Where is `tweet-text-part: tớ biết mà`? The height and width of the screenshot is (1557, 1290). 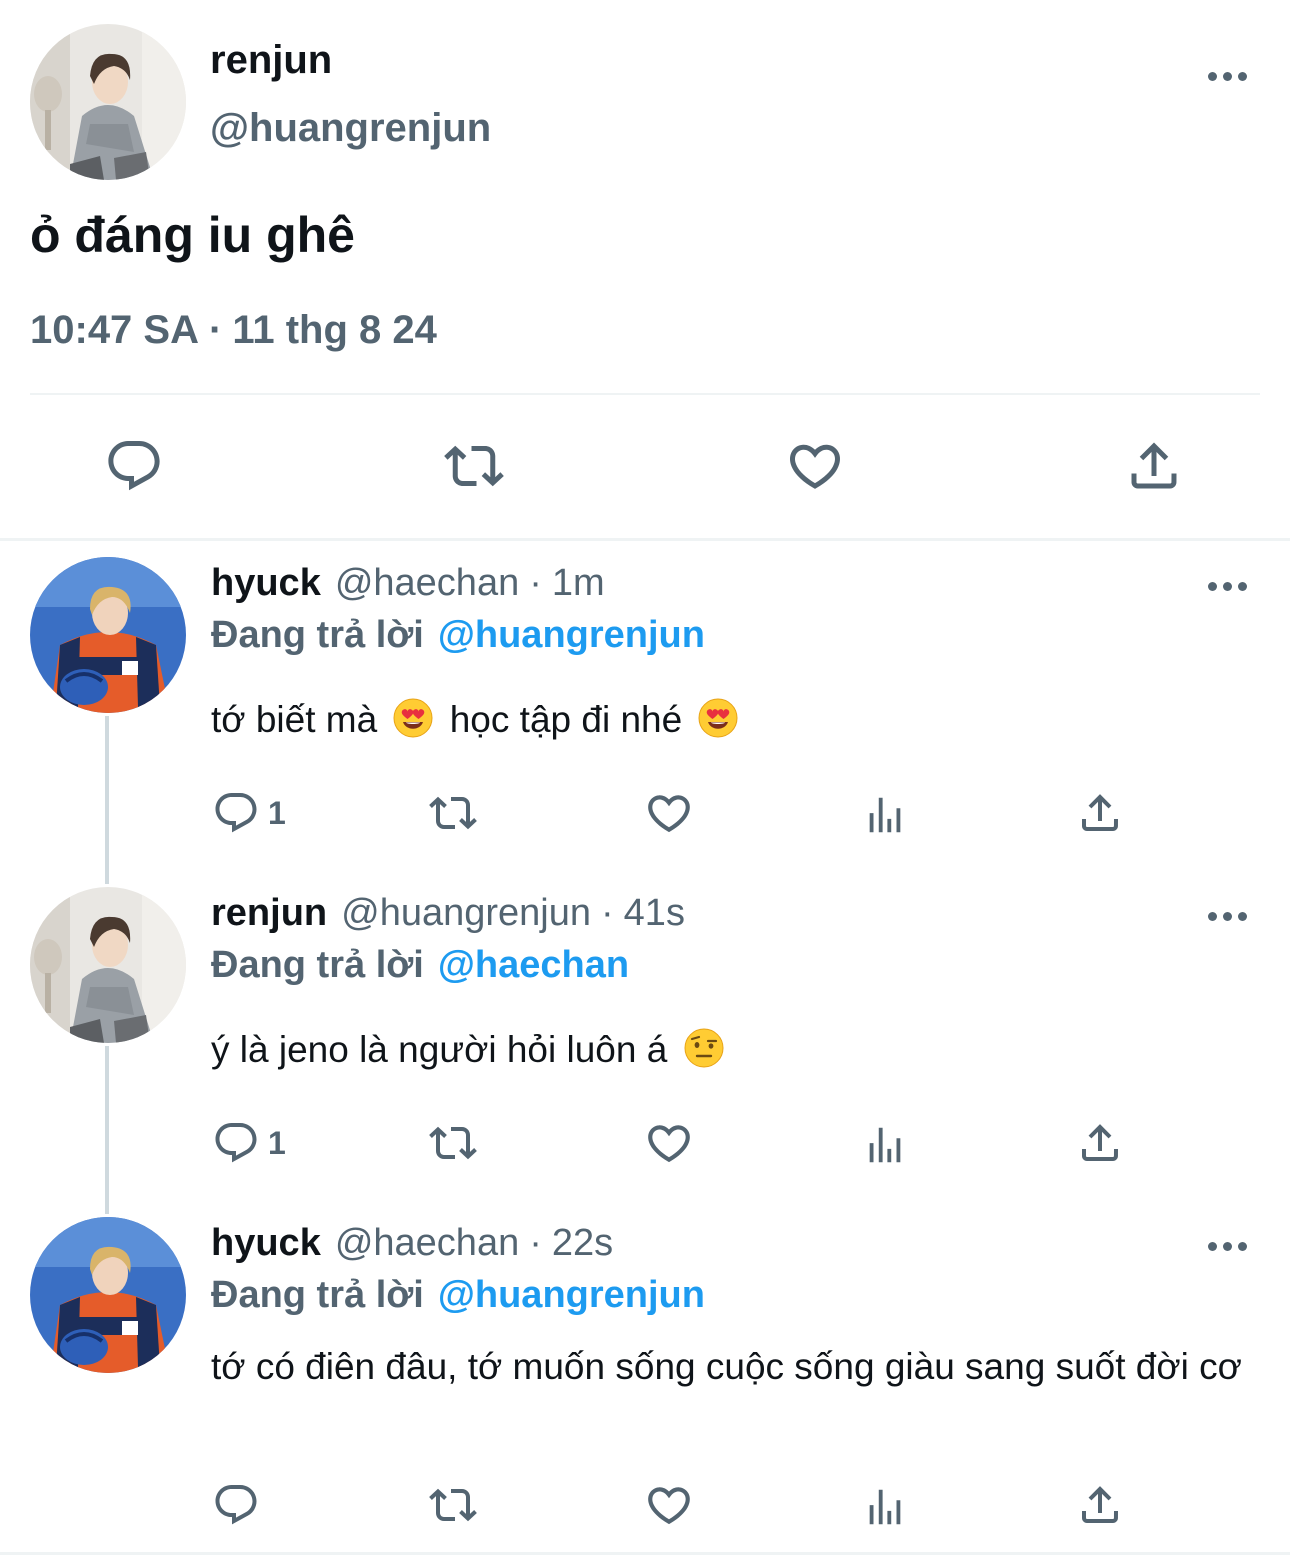 tweet-text-part: tớ biết mà is located at coordinates (294, 719).